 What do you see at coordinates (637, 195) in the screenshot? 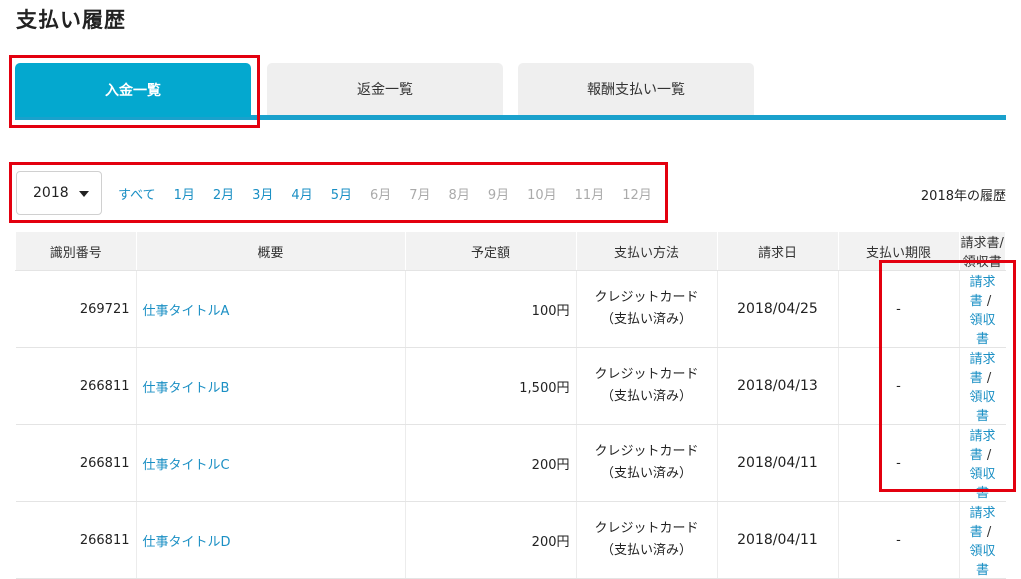
I see `month-disabled: 12月` at bounding box center [637, 195].